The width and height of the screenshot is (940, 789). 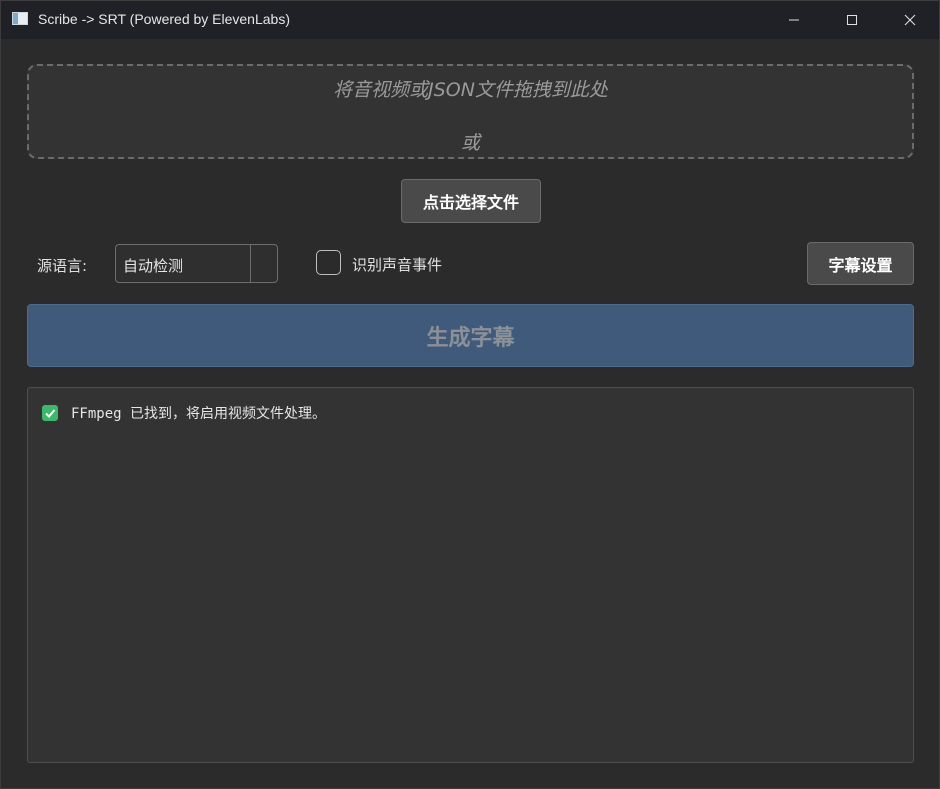 I want to click on choose-file-button: 点击选择文件, so click(x=471, y=201).